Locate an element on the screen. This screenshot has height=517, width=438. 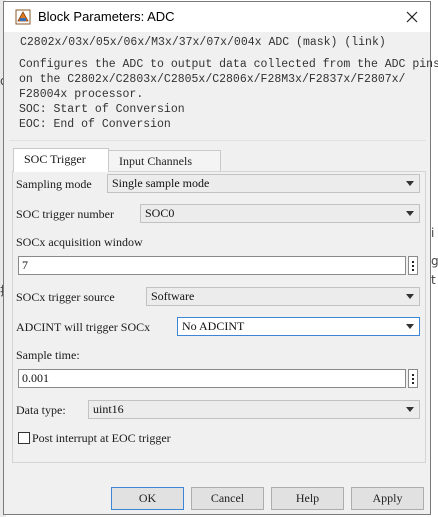
data-type-label: Data type: is located at coordinates (41, 410).